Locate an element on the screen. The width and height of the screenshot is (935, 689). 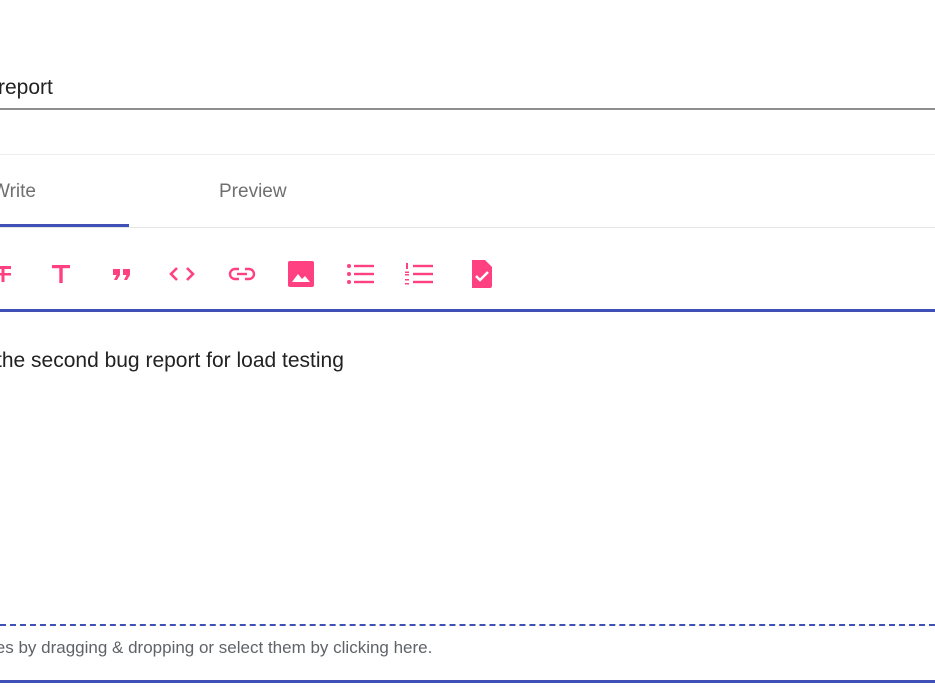
tab-write: Write is located at coordinates (68, 191).